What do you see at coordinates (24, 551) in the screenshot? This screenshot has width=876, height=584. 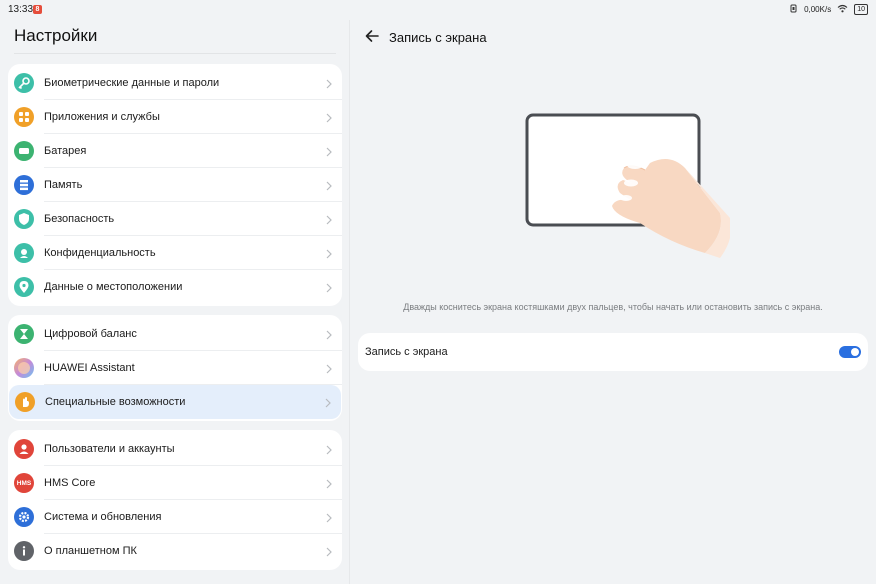 I see `info-icon` at bounding box center [24, 551].